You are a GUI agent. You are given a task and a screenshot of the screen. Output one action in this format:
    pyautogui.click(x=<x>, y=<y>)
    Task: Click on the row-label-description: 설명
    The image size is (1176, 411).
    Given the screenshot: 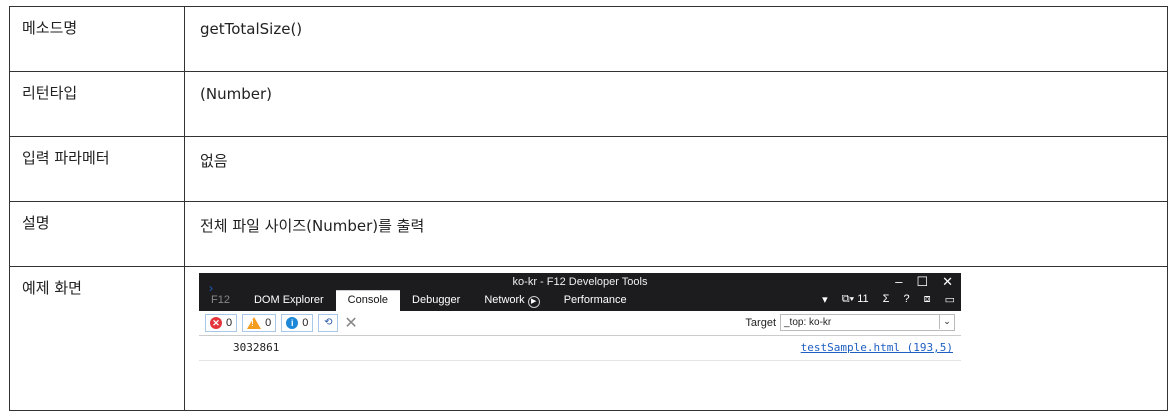 What is the action you would take?
    pyautogui.click(x=97, y=234)
    